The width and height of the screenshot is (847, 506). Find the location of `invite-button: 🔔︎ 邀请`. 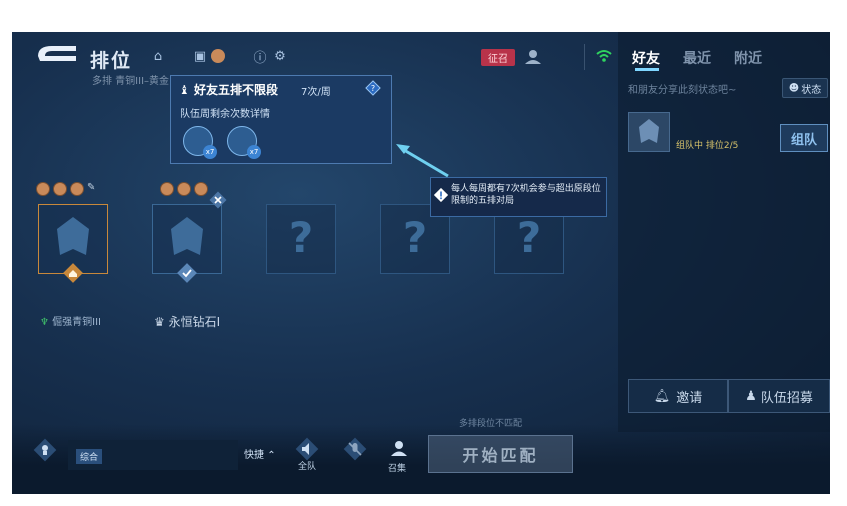

invite-button: 🔔︎ 邀请 is located at coordinates (678, 396).